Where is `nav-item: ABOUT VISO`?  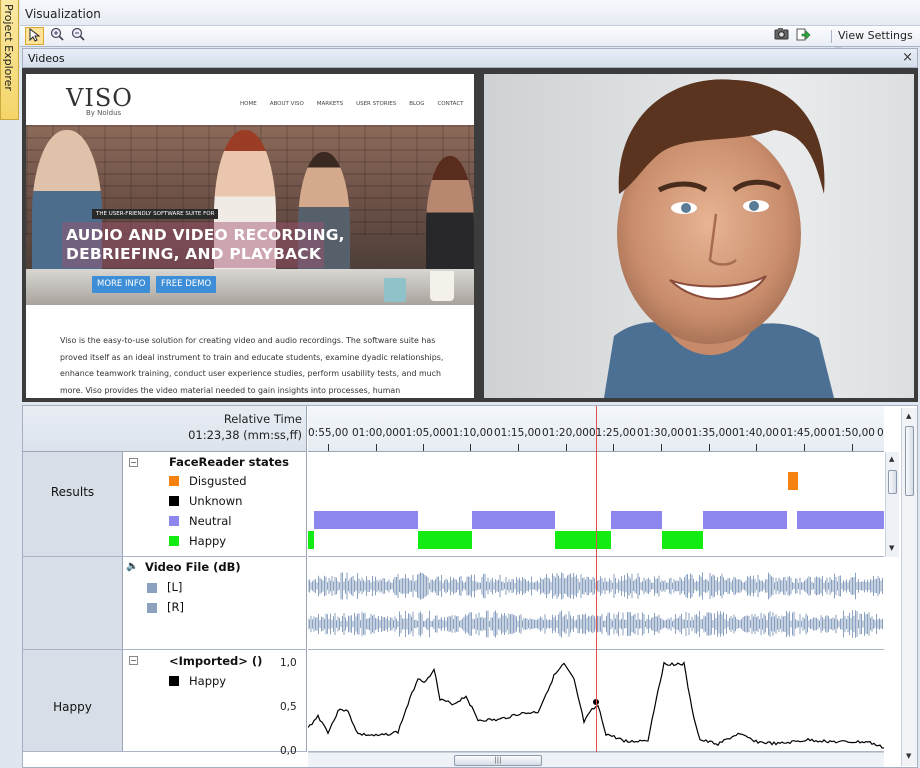 nav-item: ABOUT VISO is located at coordinates (286, 104).